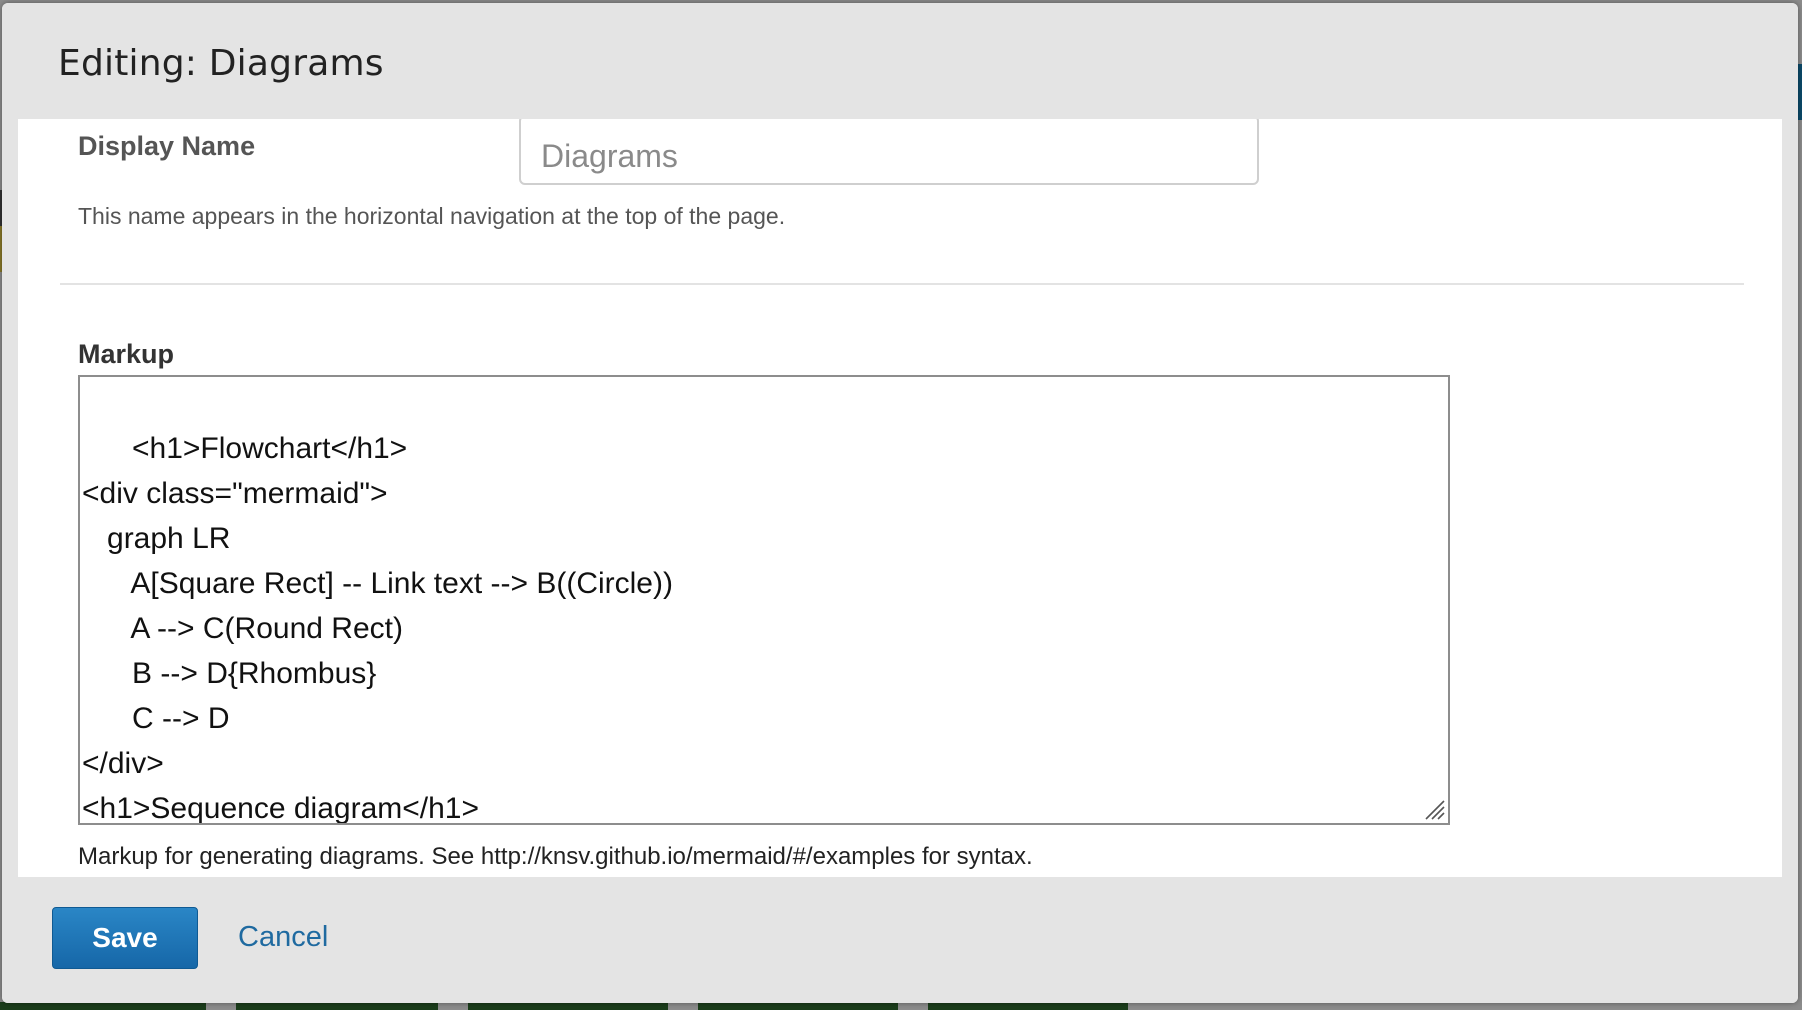 The width and height of the screenshot is (1802, 1010). I want to click on display-name-label: Display Name, so click(167, 146).